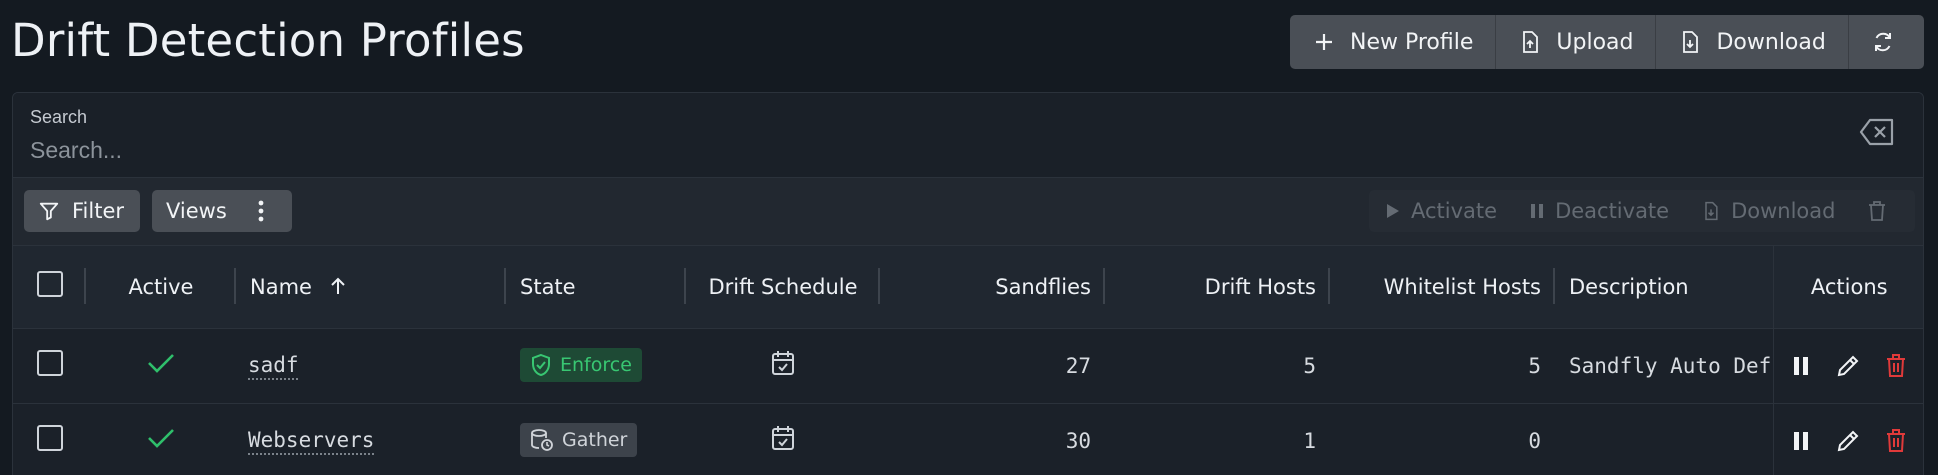 The image size is (1938, 475). Describe the element at coordinates (1393, 211) in the screenshot. I see `play-icon` at that location.